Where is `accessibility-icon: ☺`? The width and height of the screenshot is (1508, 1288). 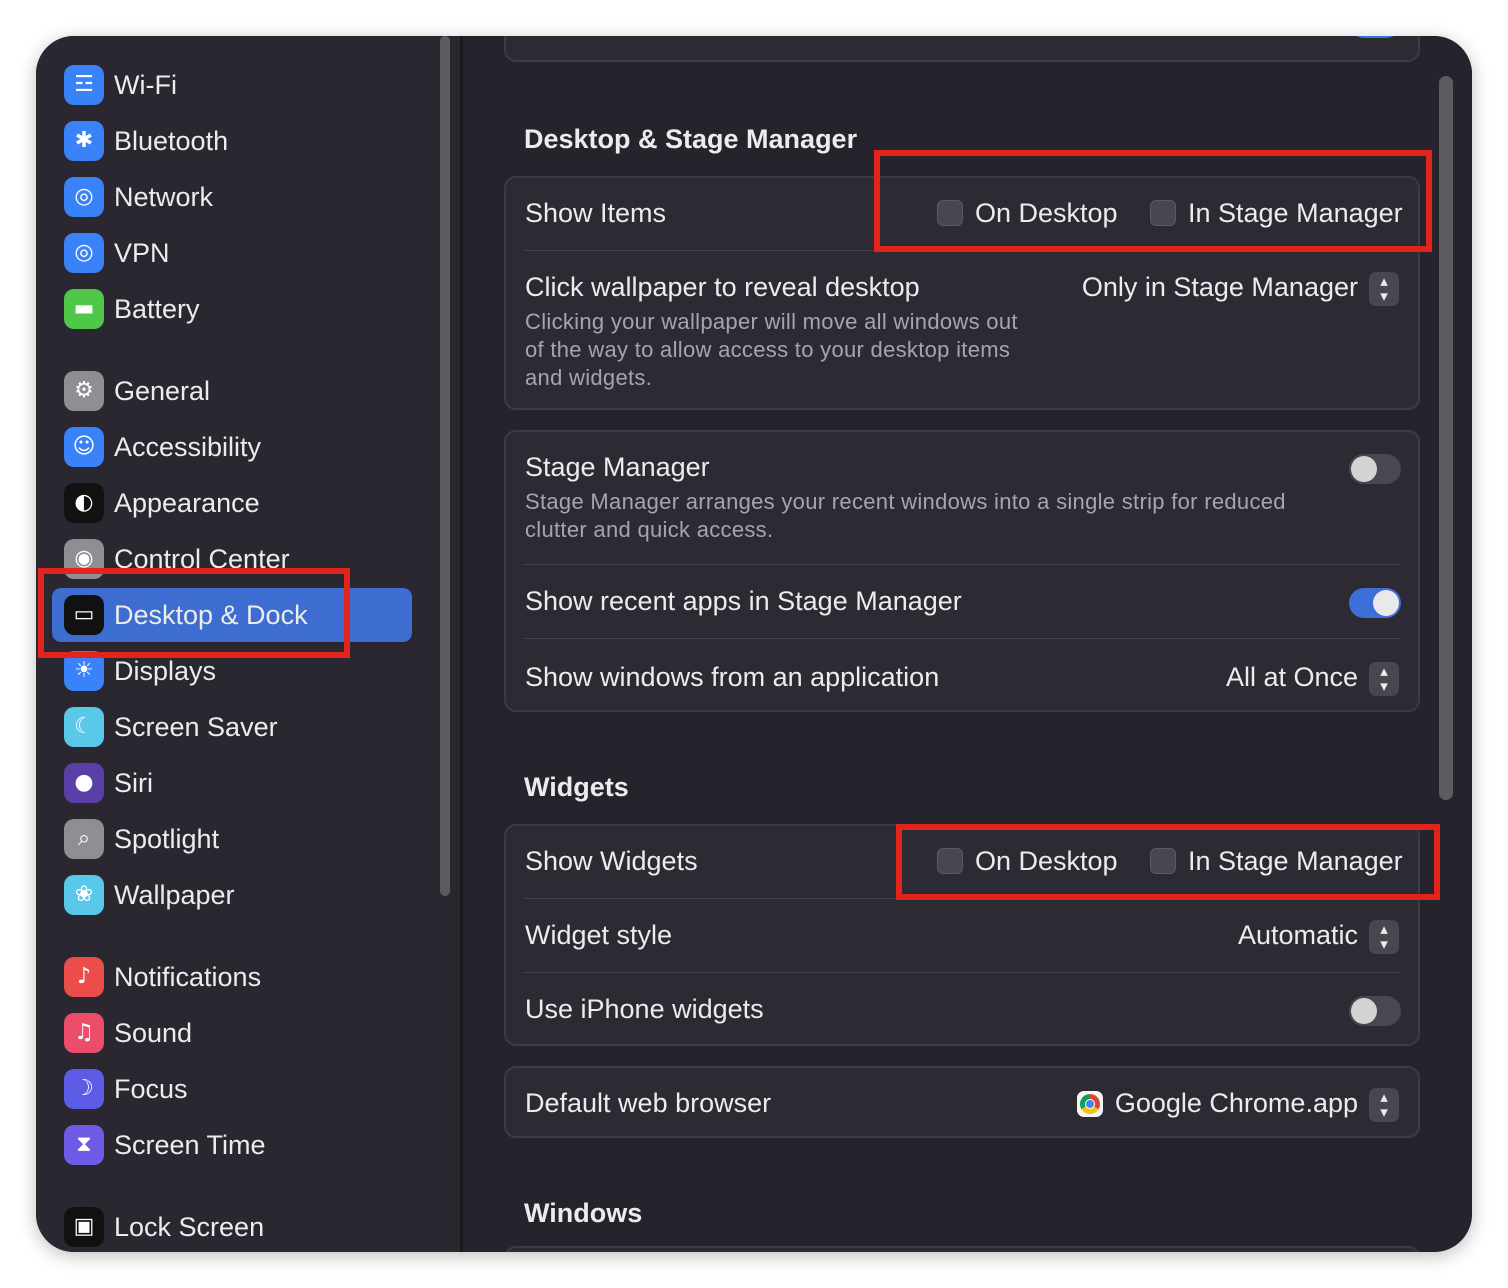
accessibility-icon: ☺ is located at coordinates (84, 447).